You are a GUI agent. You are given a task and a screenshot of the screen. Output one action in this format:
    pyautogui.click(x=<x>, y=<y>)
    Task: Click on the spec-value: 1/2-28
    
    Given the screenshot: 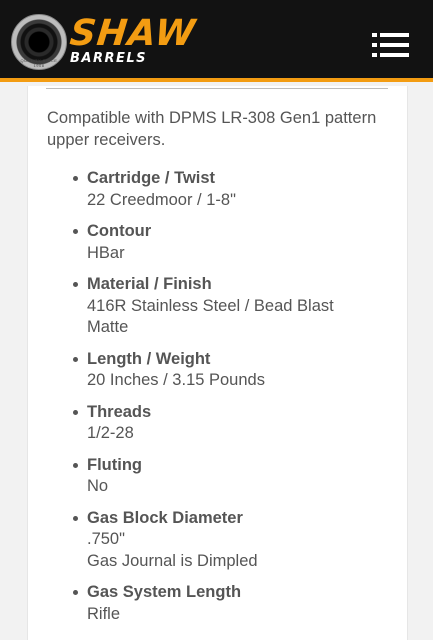 What is the action you would take?
    pyautogui.click(x=110, y=433)
    